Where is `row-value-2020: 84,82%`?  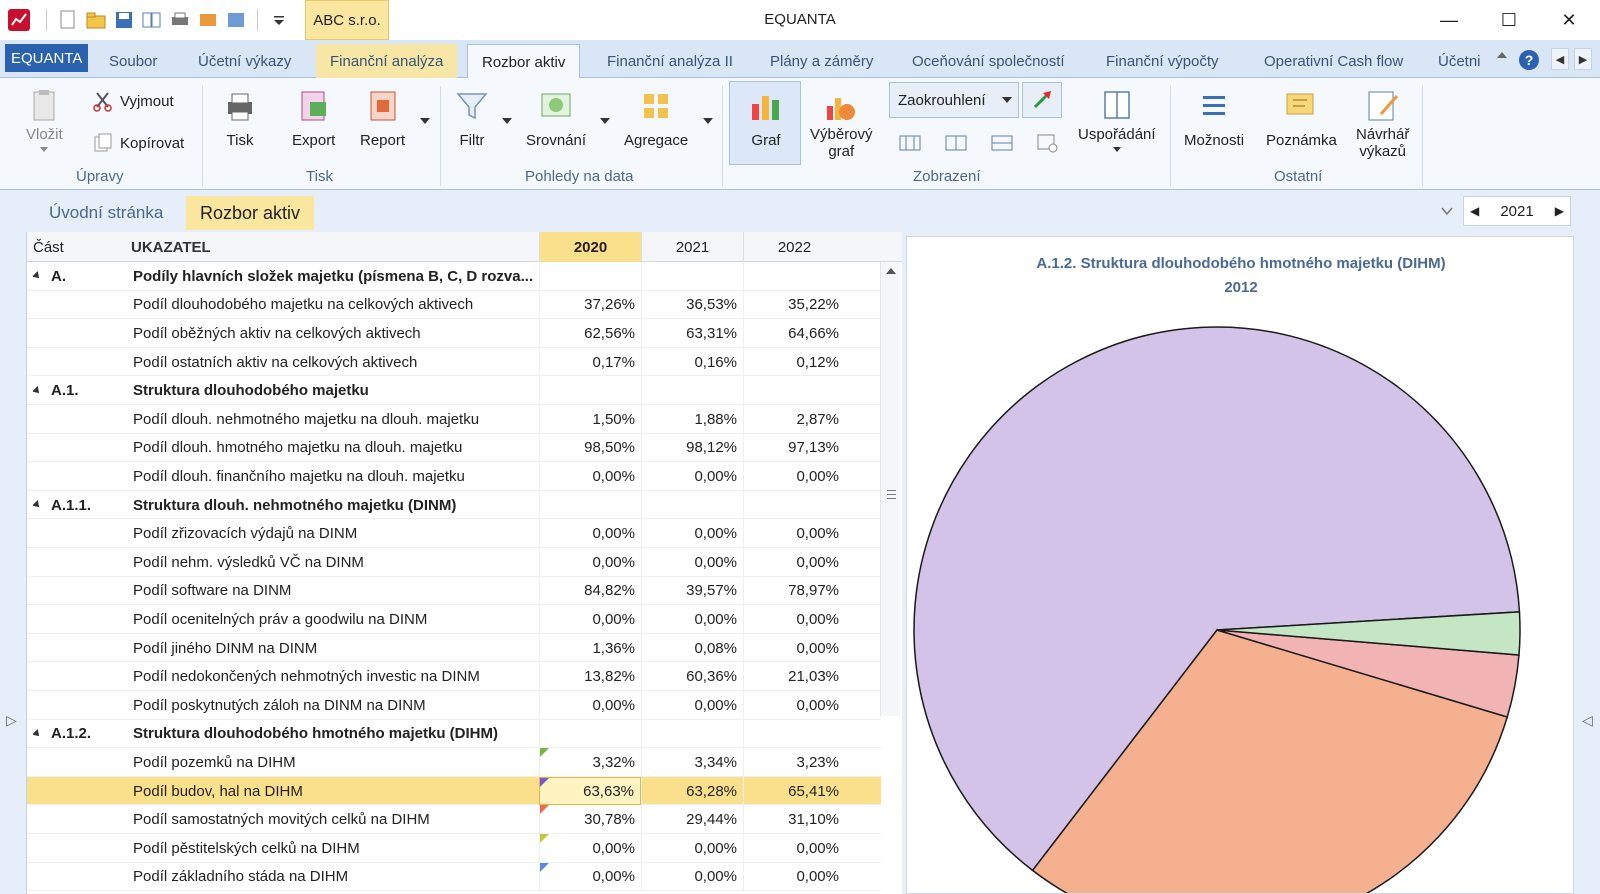
row-value-2020: 84,82% is located at coordinates (590, 591).